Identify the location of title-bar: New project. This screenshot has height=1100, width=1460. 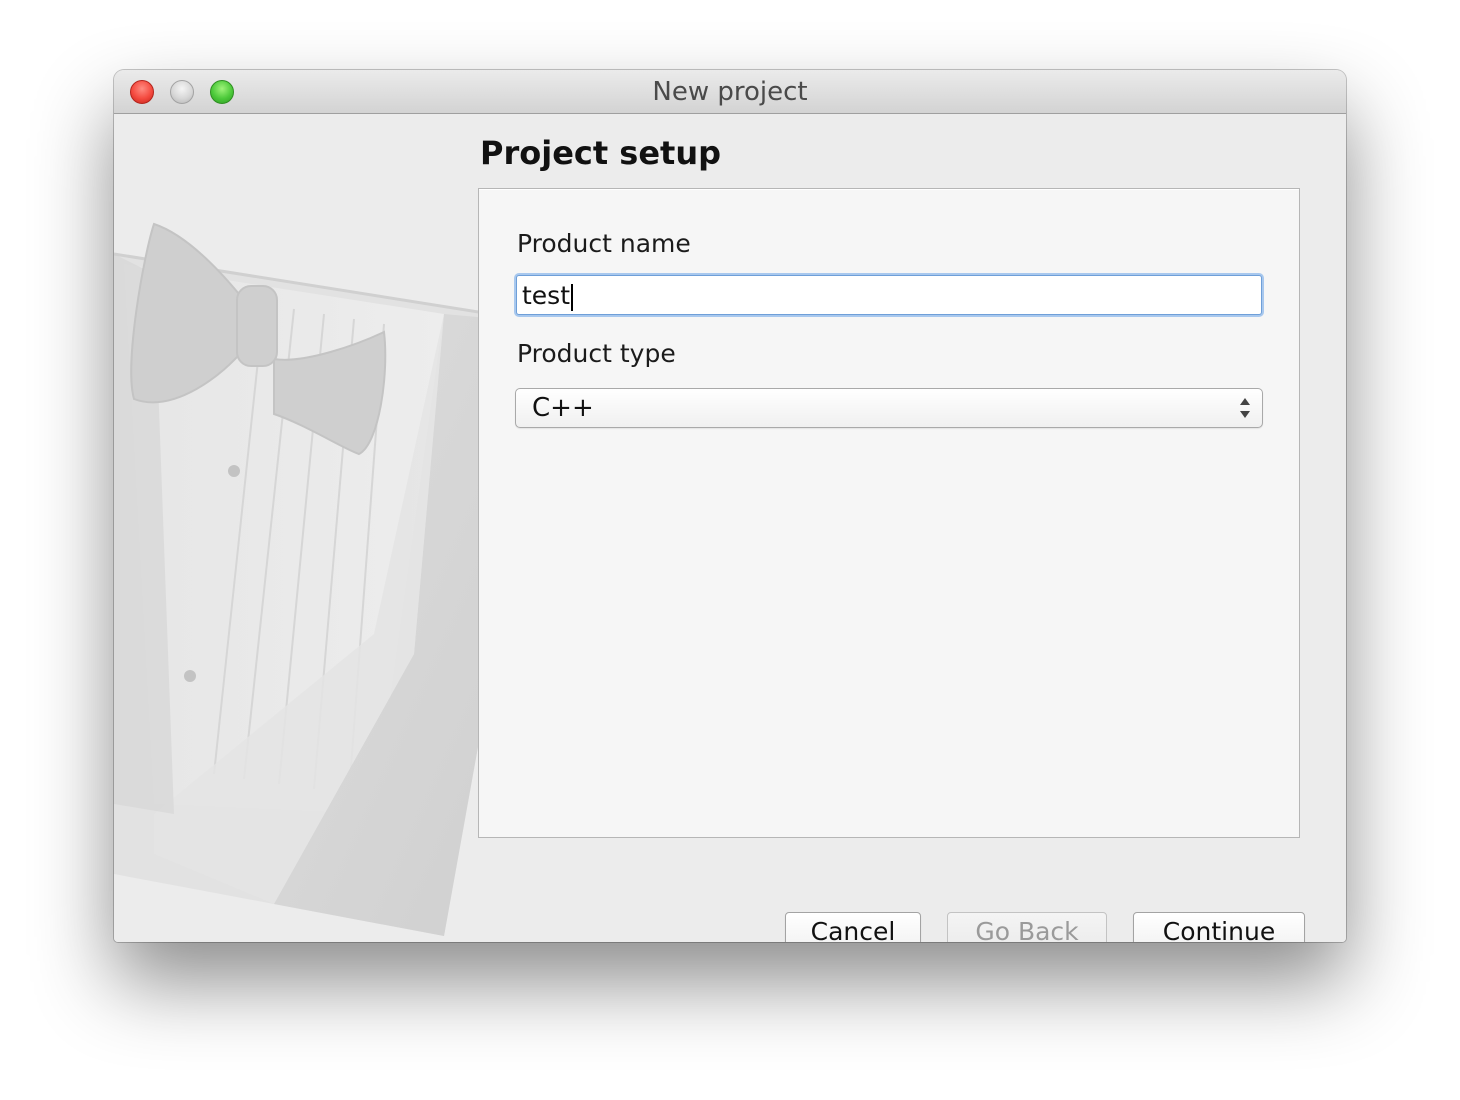
(730, 92).